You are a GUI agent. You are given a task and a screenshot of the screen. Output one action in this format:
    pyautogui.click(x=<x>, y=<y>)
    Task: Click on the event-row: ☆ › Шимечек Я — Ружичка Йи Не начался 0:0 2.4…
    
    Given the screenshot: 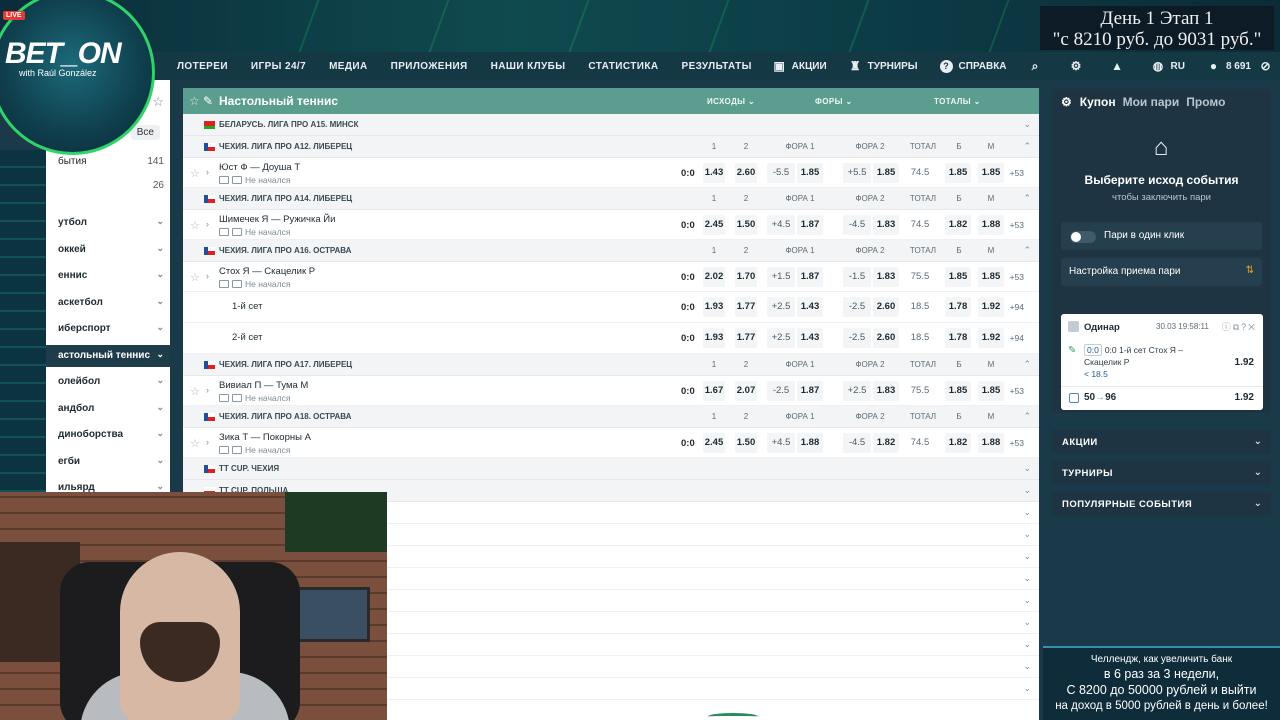 What is the action you would take?
    pyautogui.click(x=611, y=225)
    